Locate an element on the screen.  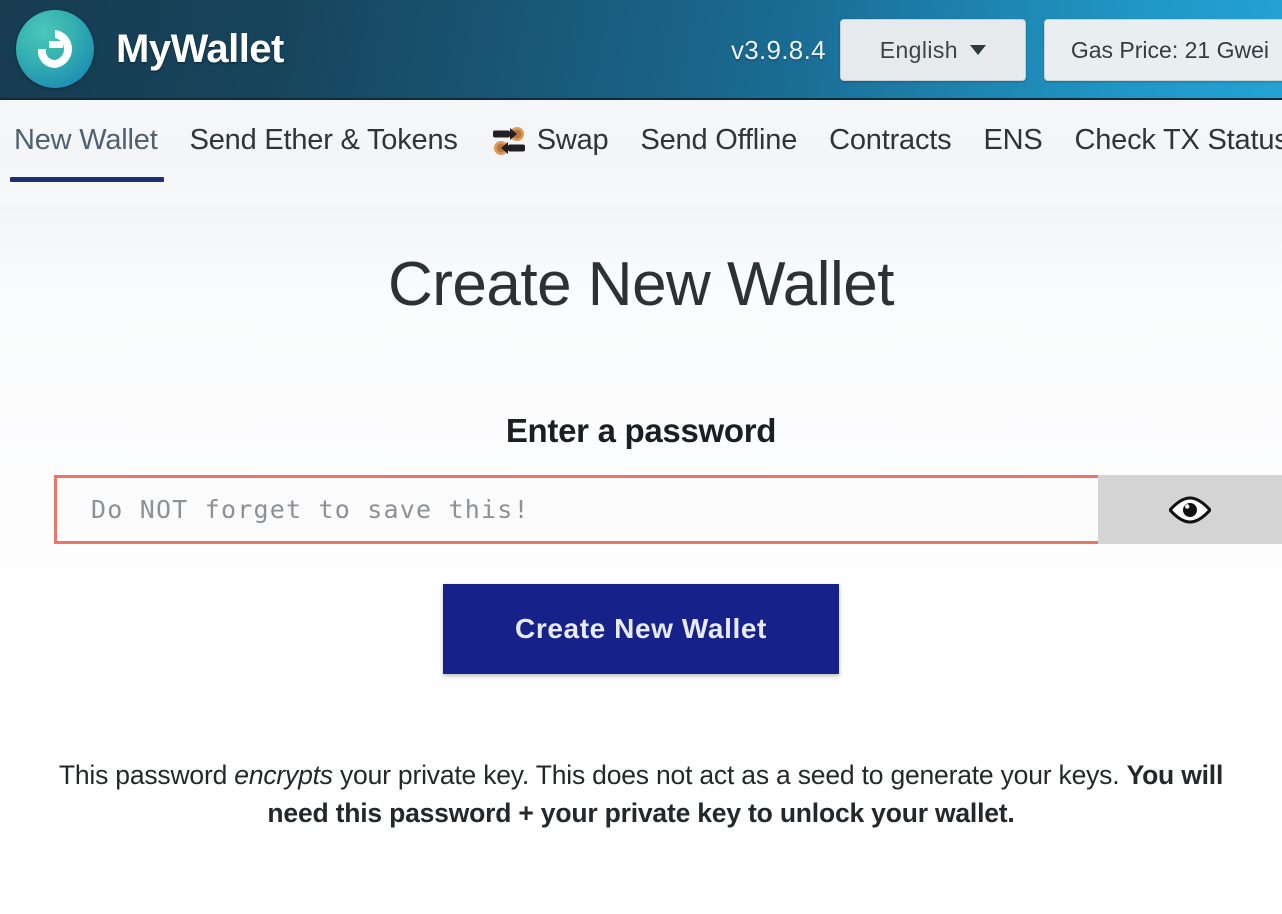
footnote-part-1: This password is located at coordinates (146, 775).